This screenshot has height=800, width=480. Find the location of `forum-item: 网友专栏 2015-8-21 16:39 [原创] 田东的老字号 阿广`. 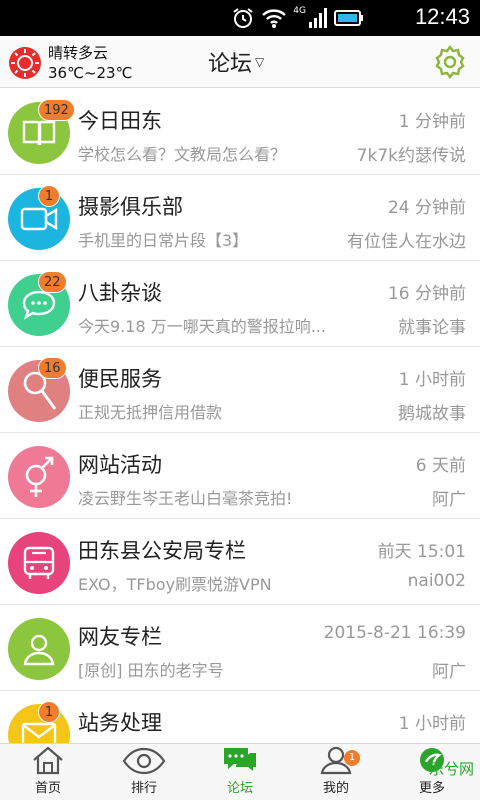

forum-item: 网友专栏 2015-8-21 16:39 [原创] 田东的老字号 阿广 is located at coordinates (240, 648).